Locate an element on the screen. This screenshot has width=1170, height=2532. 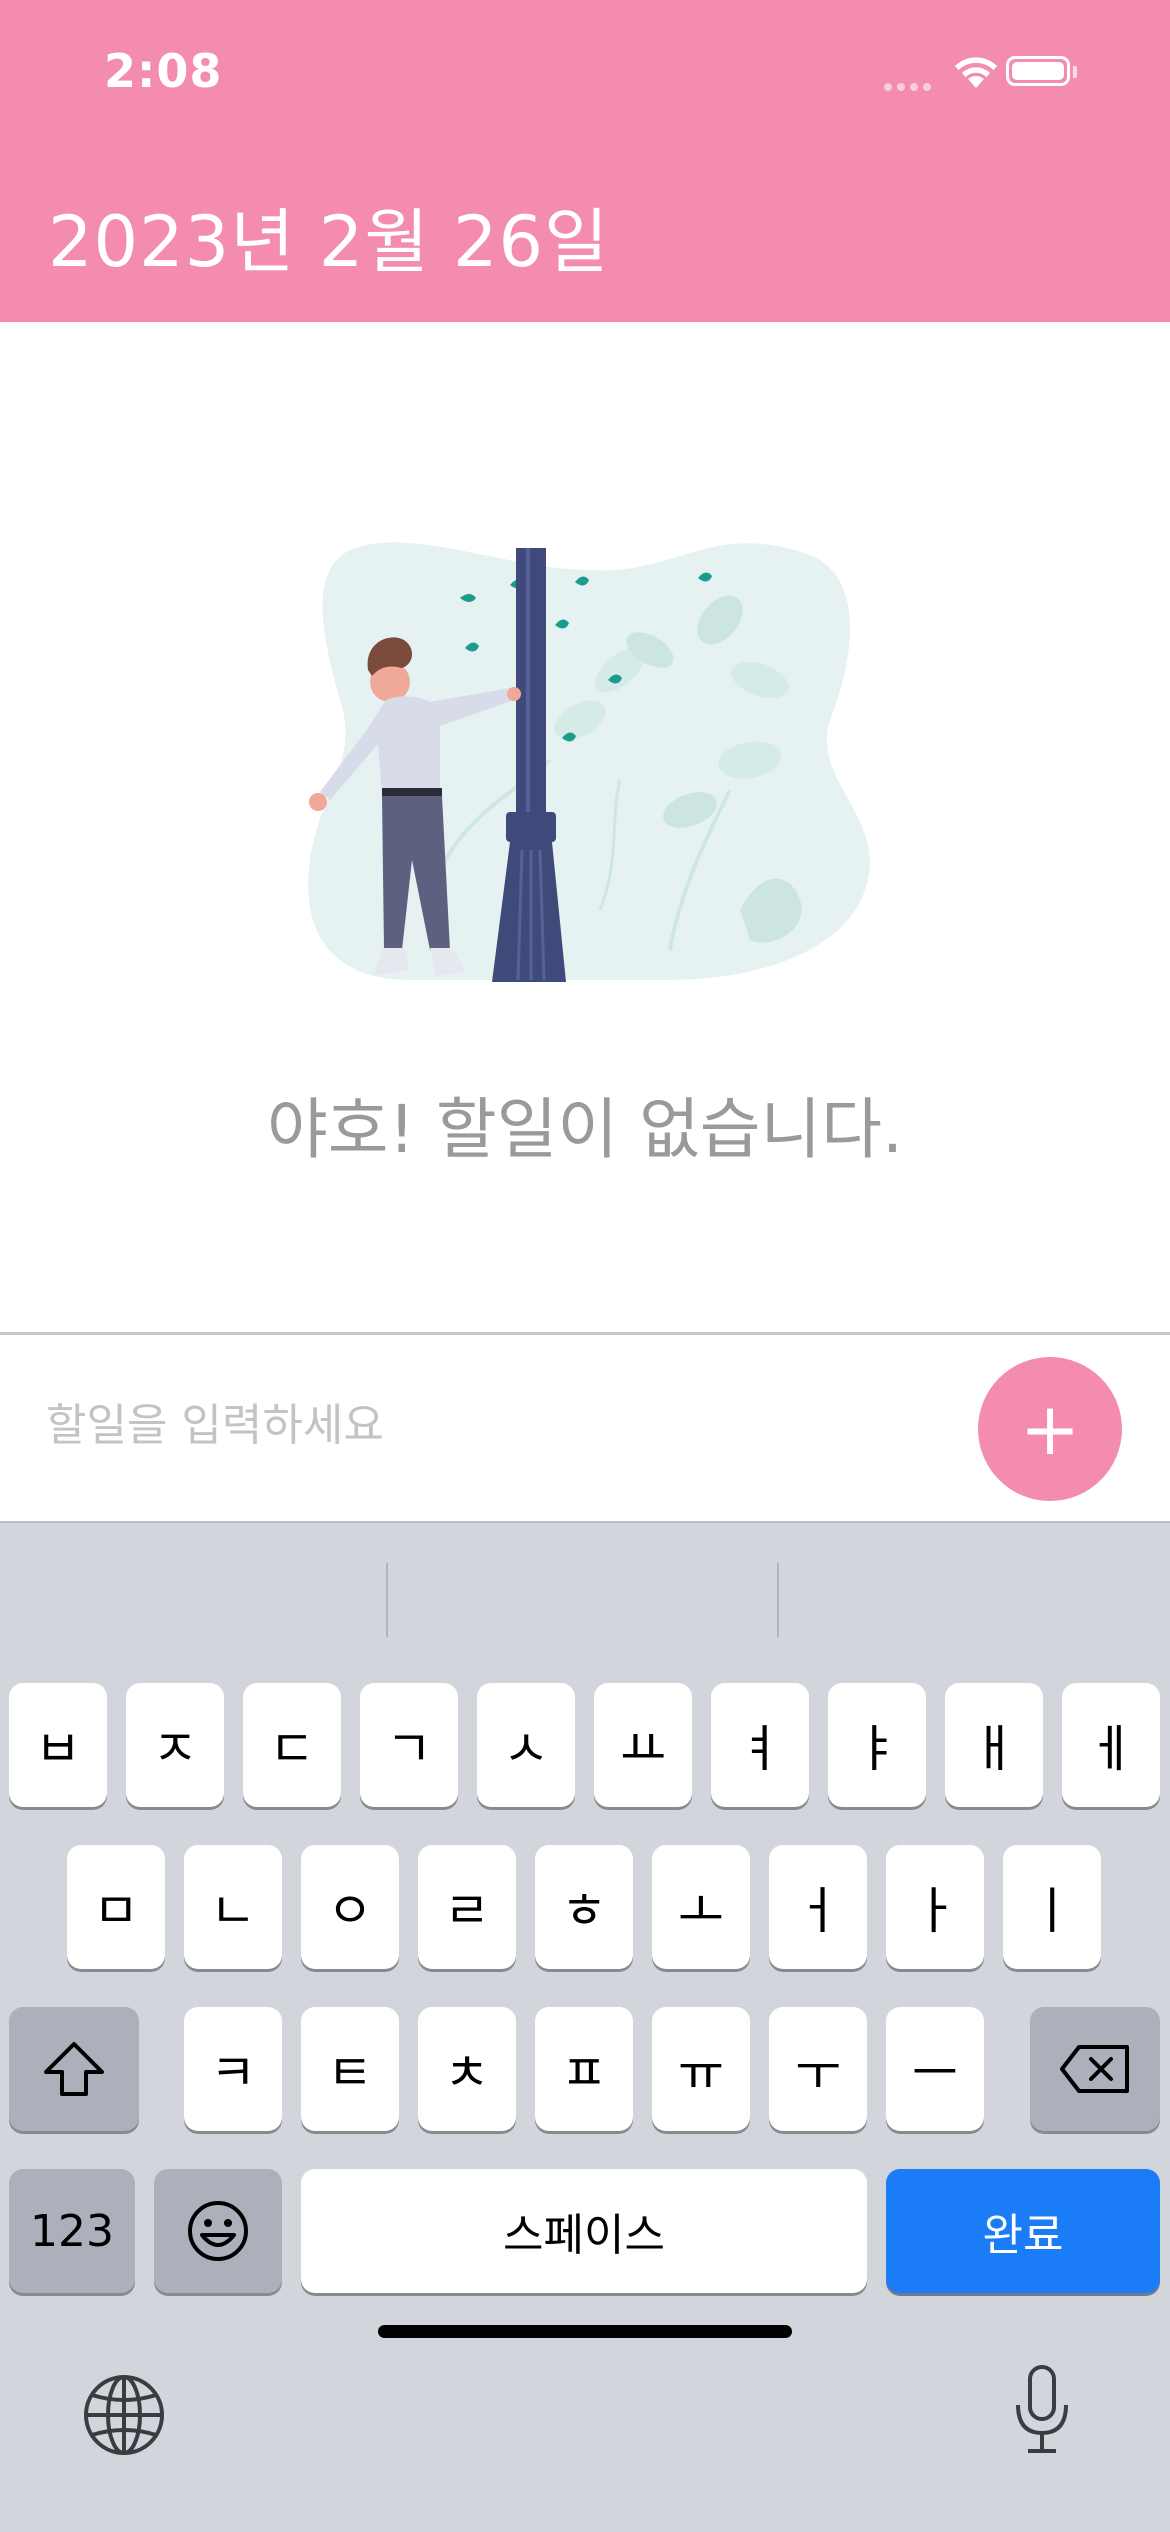
globe-icon is located at coordinates (124, 2415).